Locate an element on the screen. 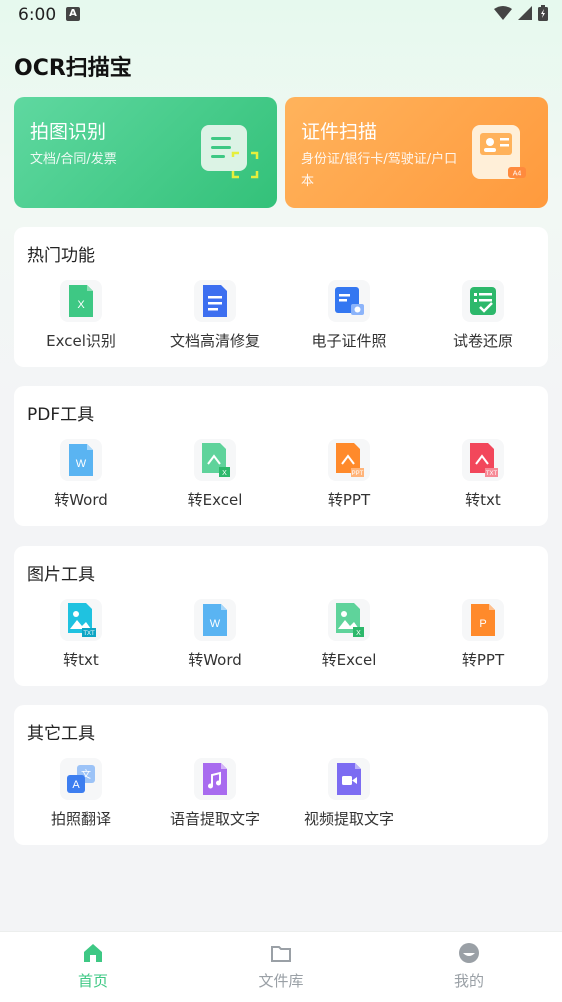 The height and width of the screenshot is (1002, 562). tool-label: Excel识别 is located at coordinates (81, 341).